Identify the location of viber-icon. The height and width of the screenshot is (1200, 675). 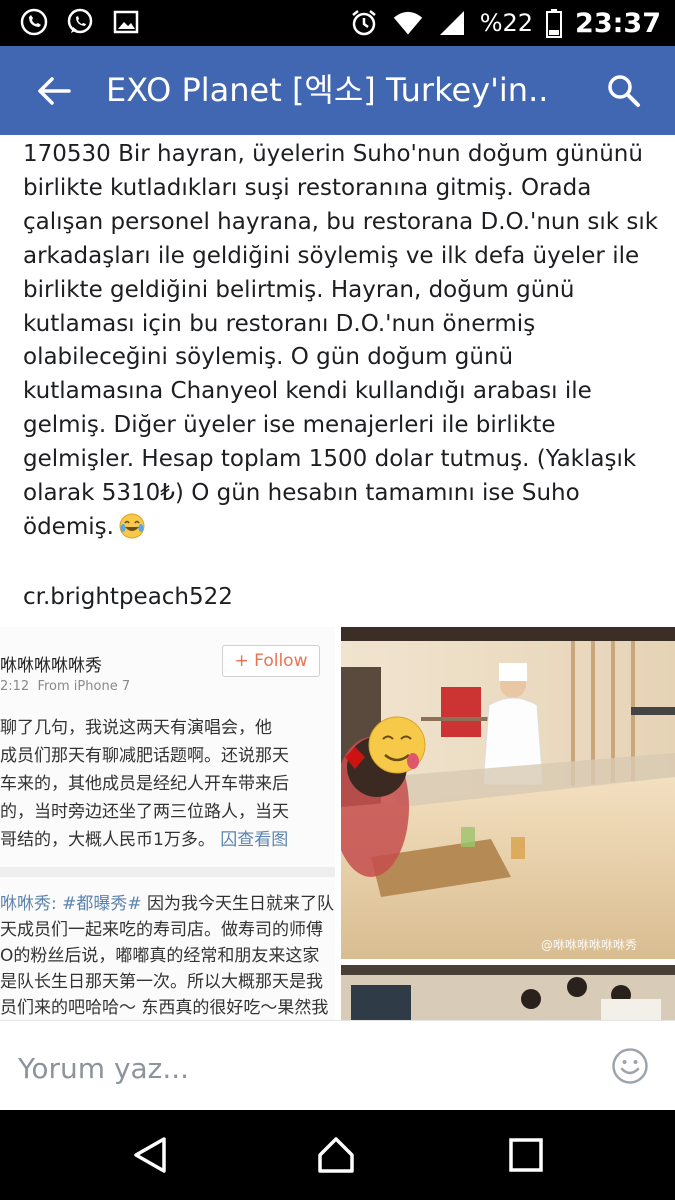
(34, 22).